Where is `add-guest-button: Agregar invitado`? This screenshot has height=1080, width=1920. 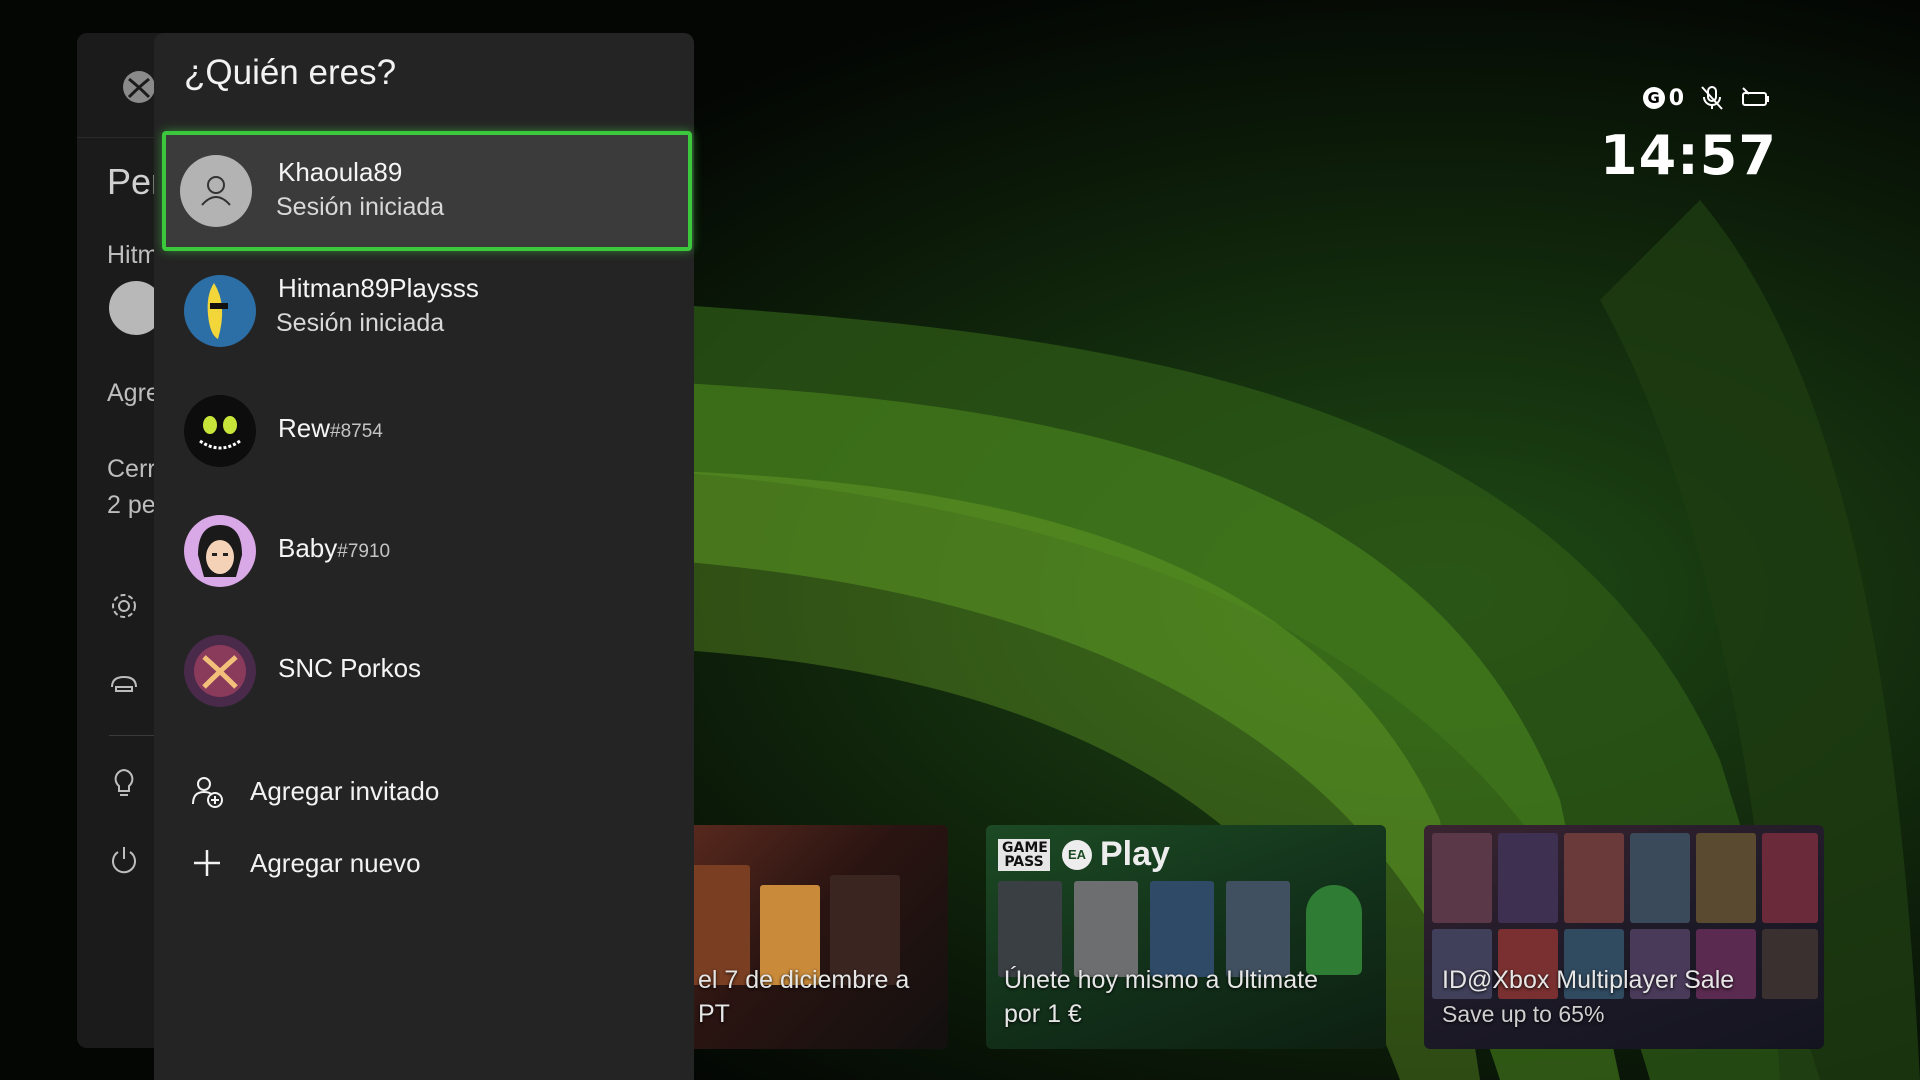 add-guest-button: Agregar invitado is located at coordinates (428, 791).